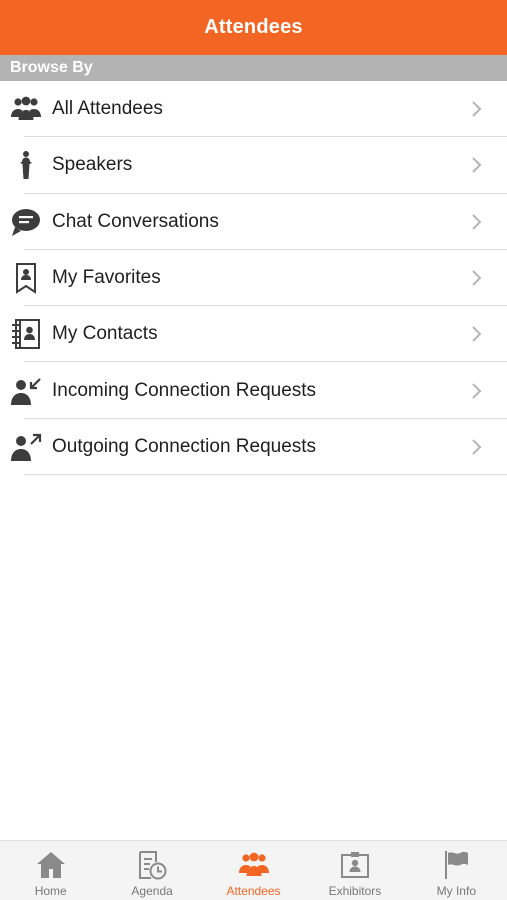 This screenshot has width=507, height=900. What do you see at coordinates (26, 391) in the screenshot?
I see `person-incoming-arrow-icon` at bounding box center [26, 391].